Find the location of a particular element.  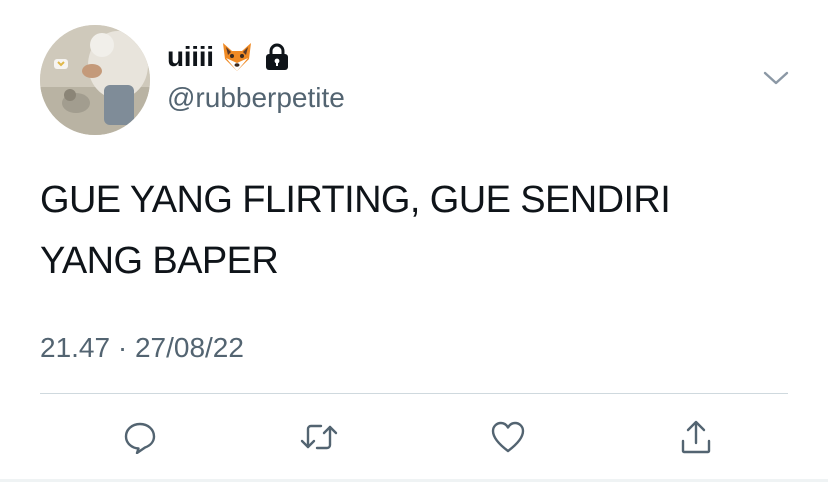

avatar is located at coordinates (95, 80).